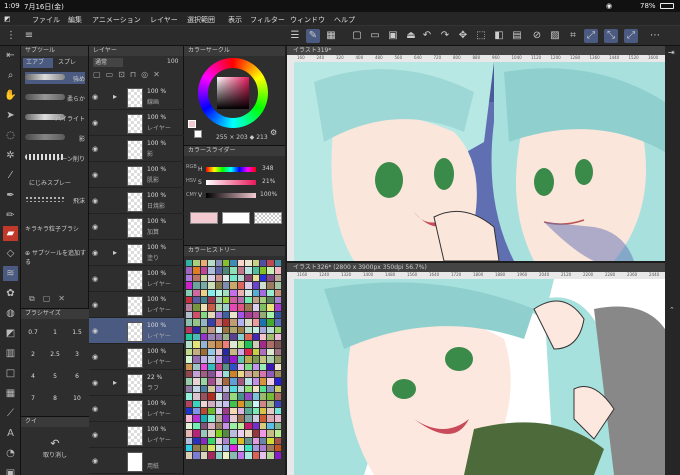  What do you see at coordinates (235, 20) in the screenshot?
I see `menu-view: 表示` at bounding box center [235, 20].